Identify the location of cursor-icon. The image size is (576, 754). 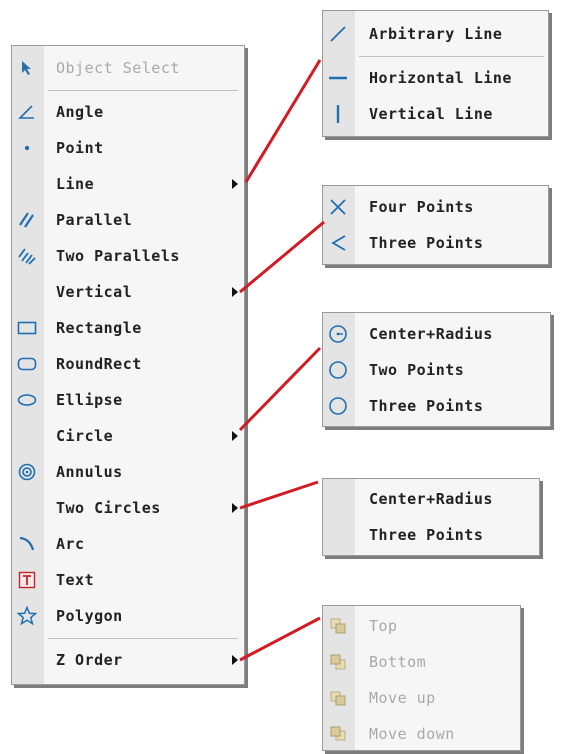
(27, 68).